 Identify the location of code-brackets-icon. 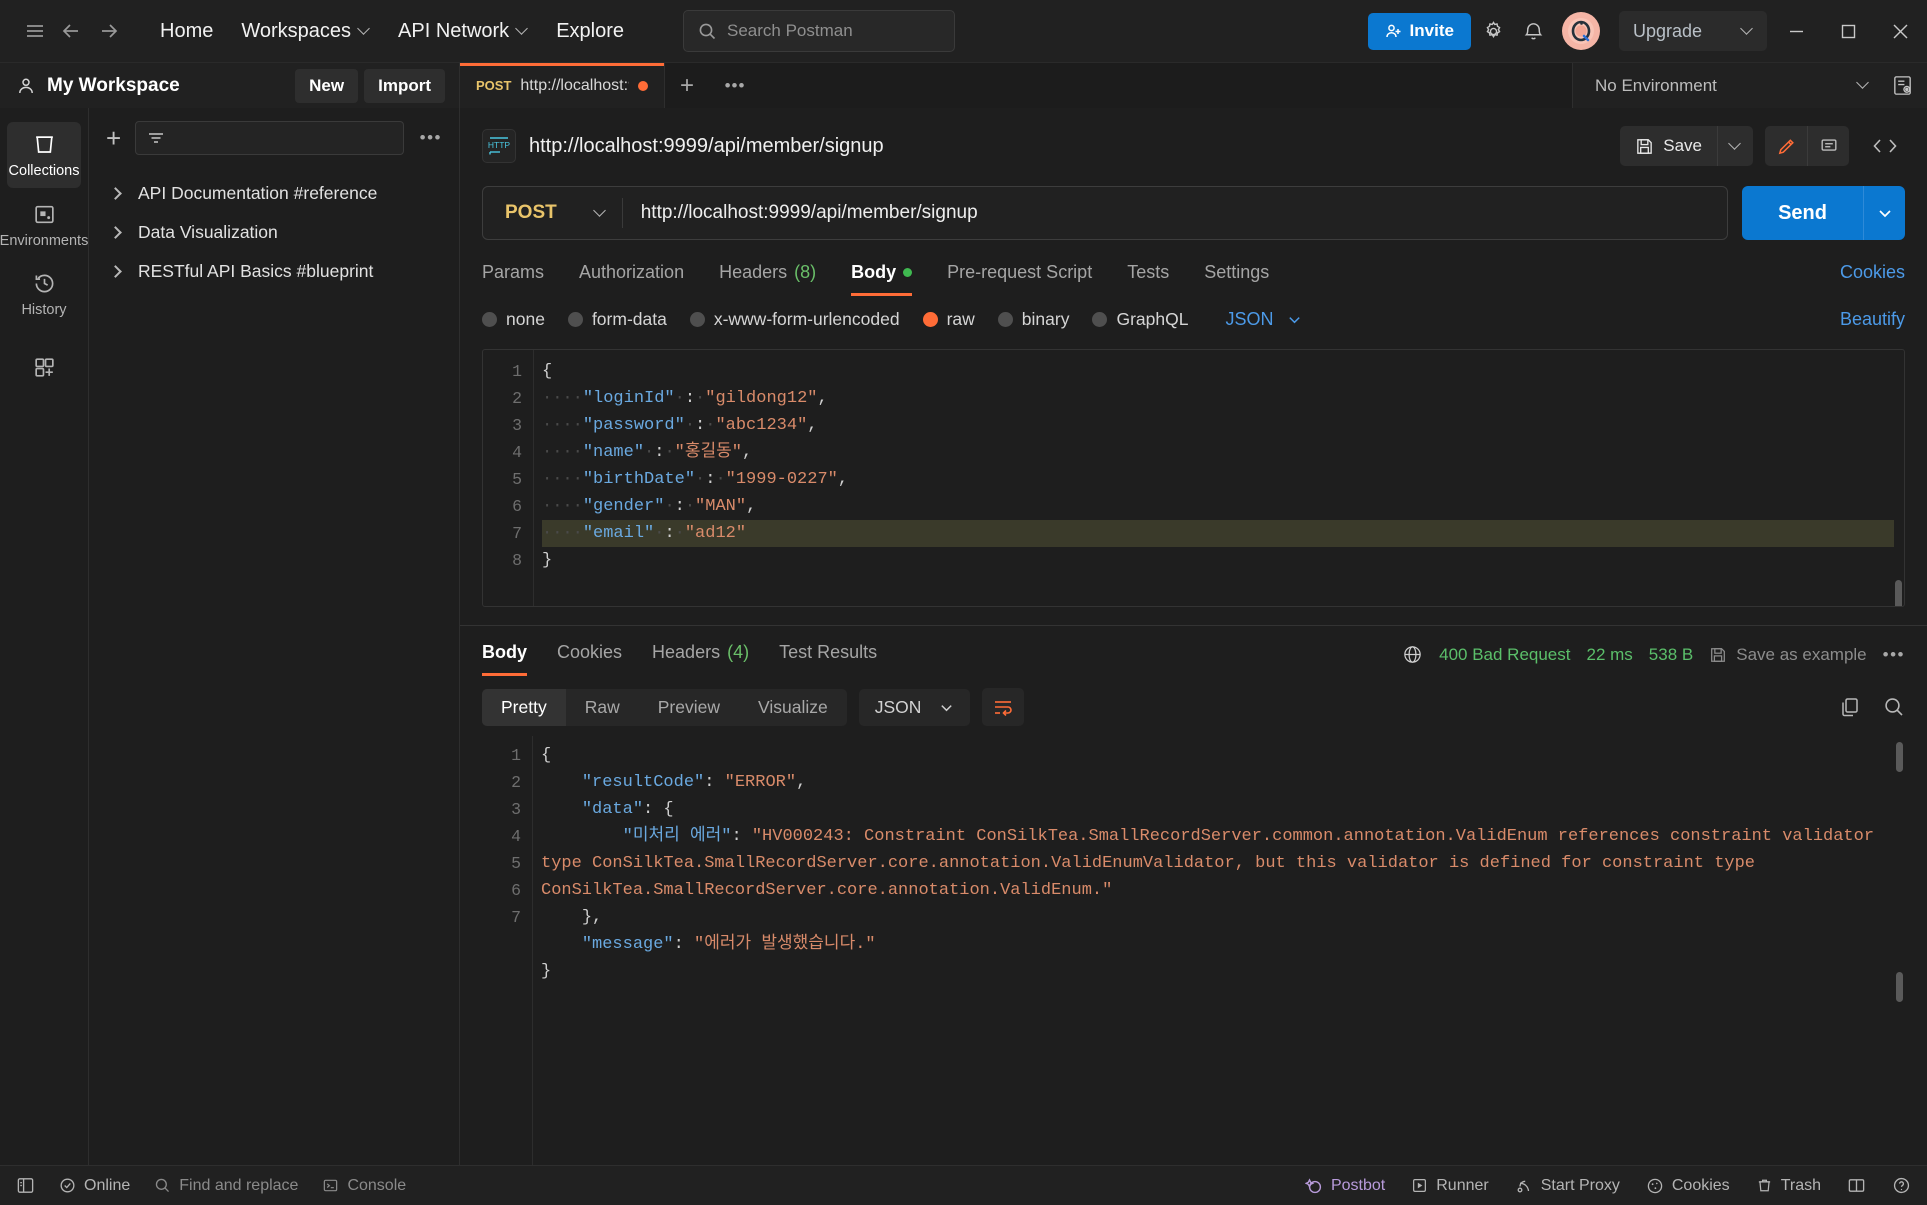
(1885, 146).